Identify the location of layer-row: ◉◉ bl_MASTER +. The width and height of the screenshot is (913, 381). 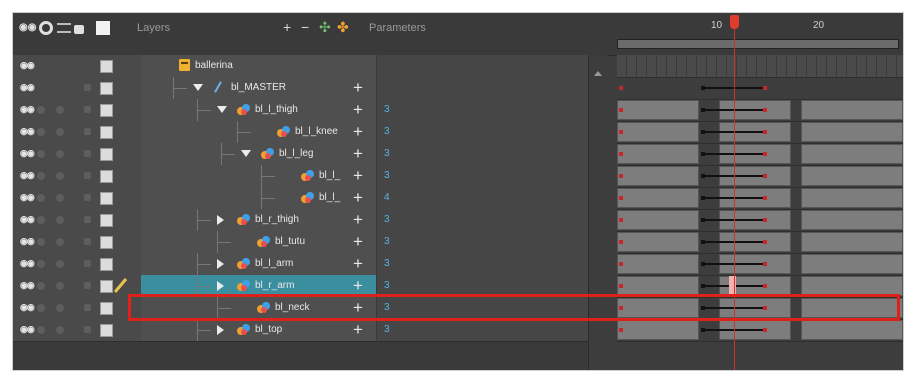
(301, 88).